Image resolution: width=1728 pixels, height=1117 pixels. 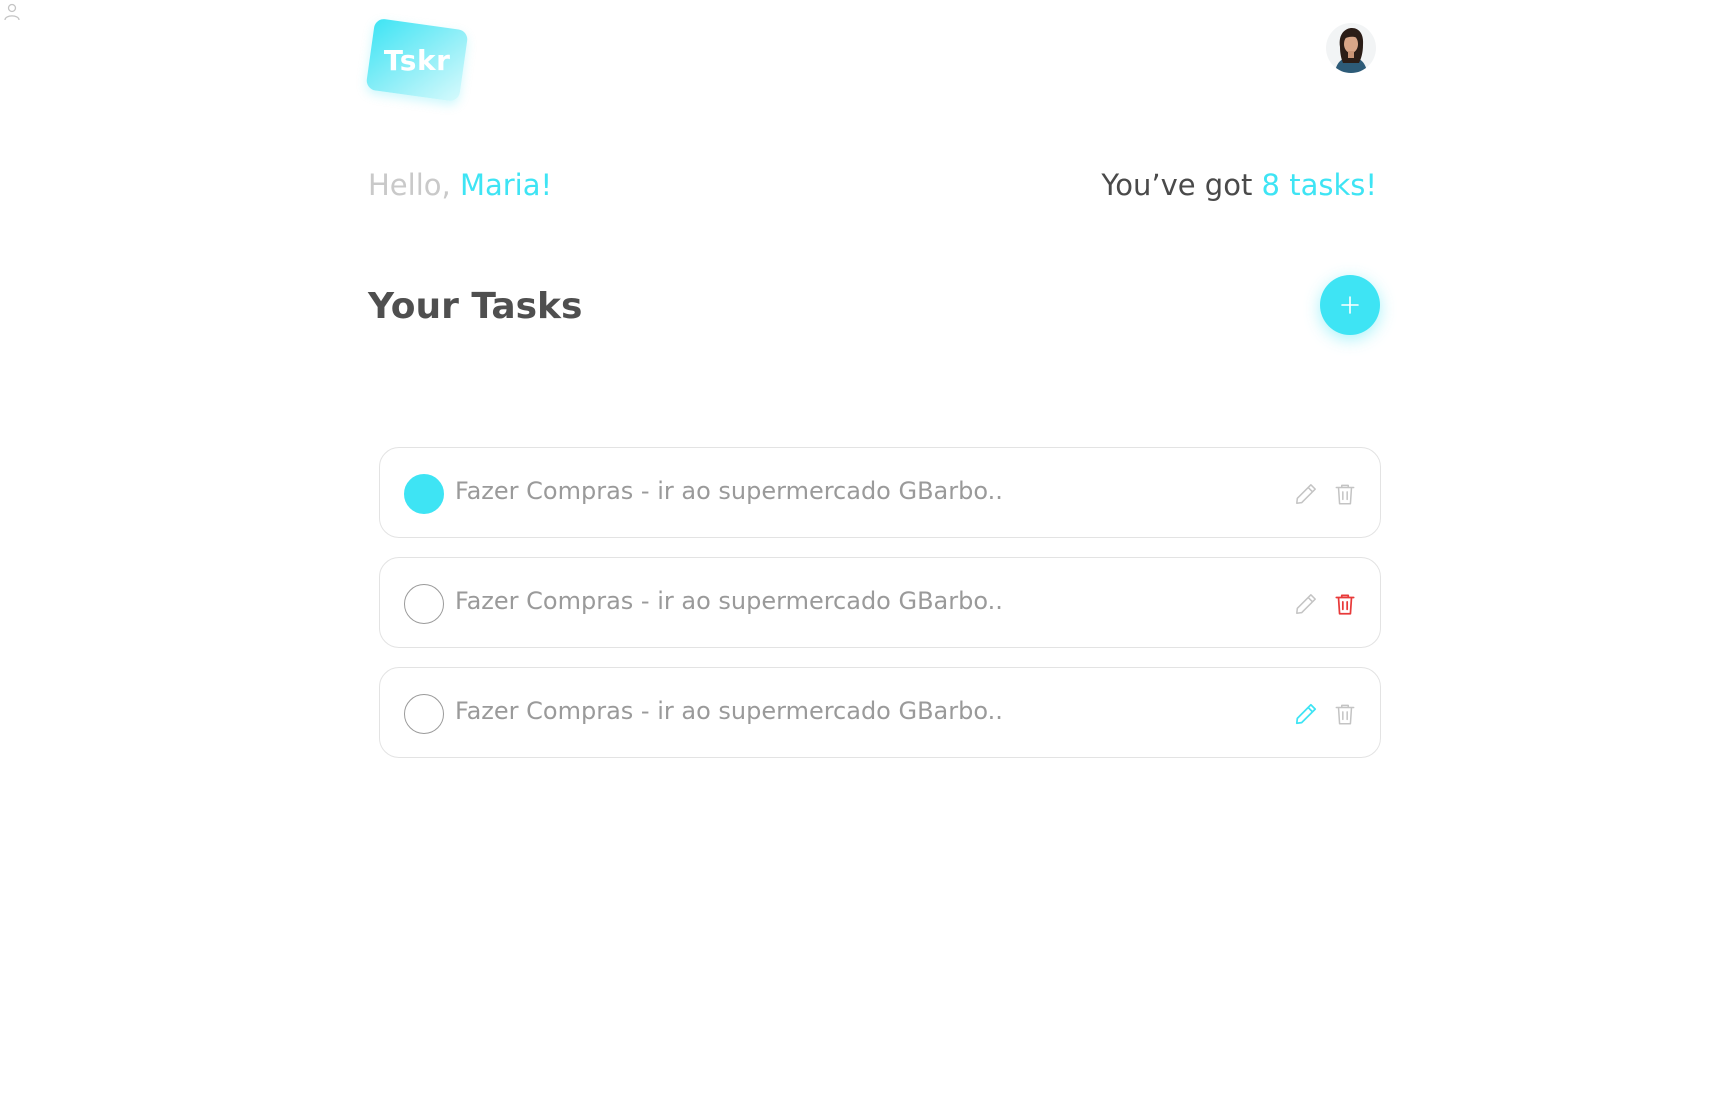 I want to click on task-count-prefix: You’ve got, so click(x=1181, y=185).